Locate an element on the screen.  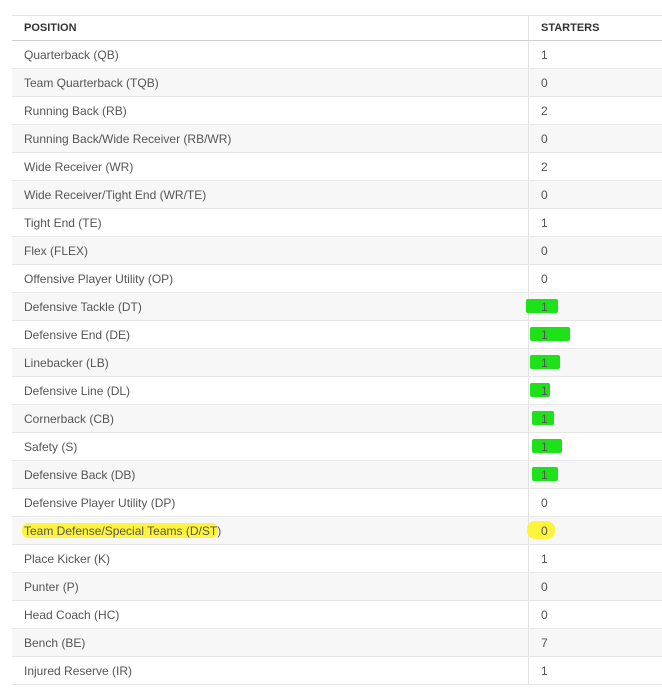
table-row: Flex (FLEX) 0 is located at coordinates (337, 251).